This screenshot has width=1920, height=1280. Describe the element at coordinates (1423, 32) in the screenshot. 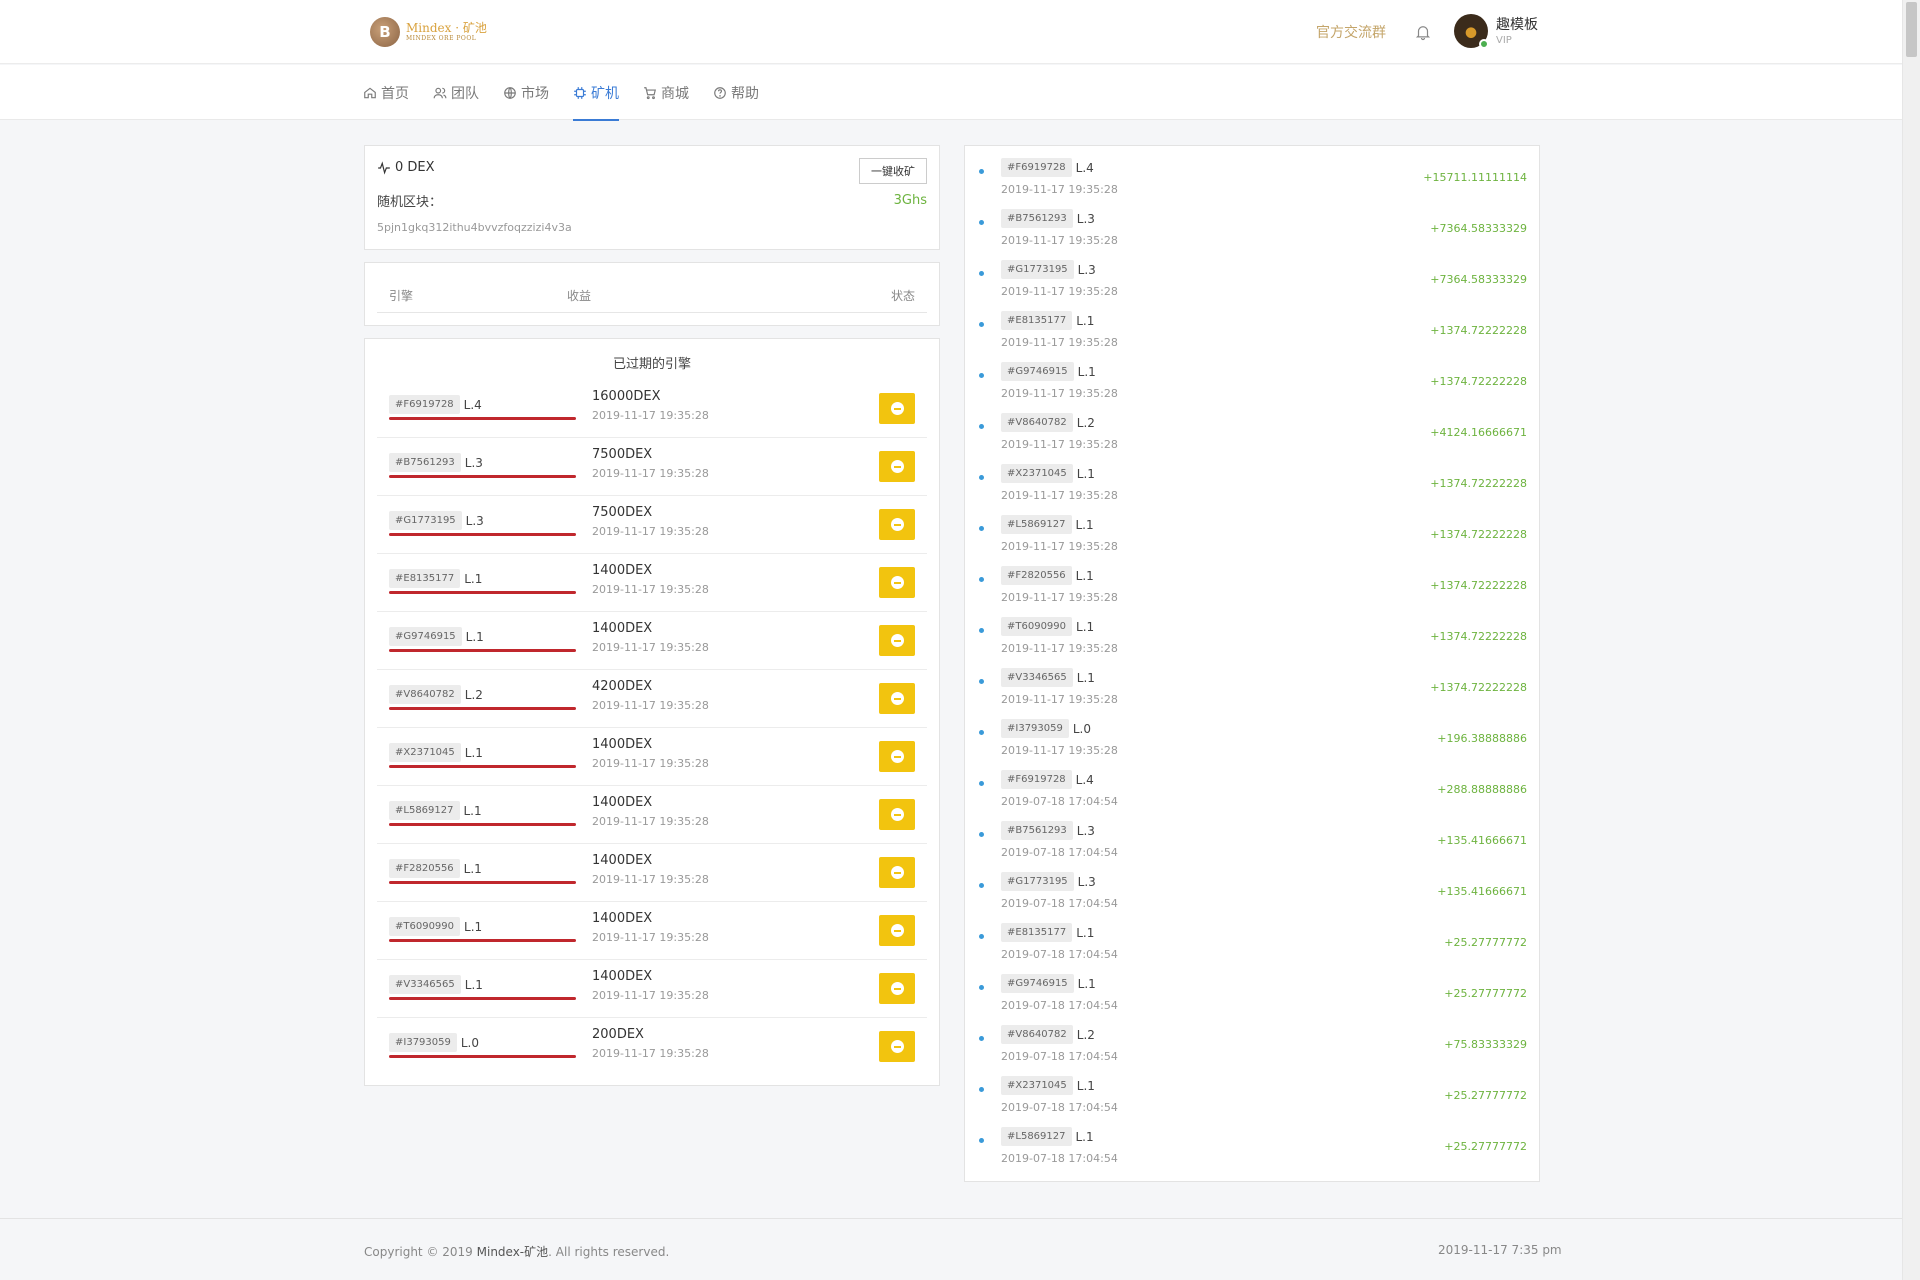

I see `bell-icon` at that location.